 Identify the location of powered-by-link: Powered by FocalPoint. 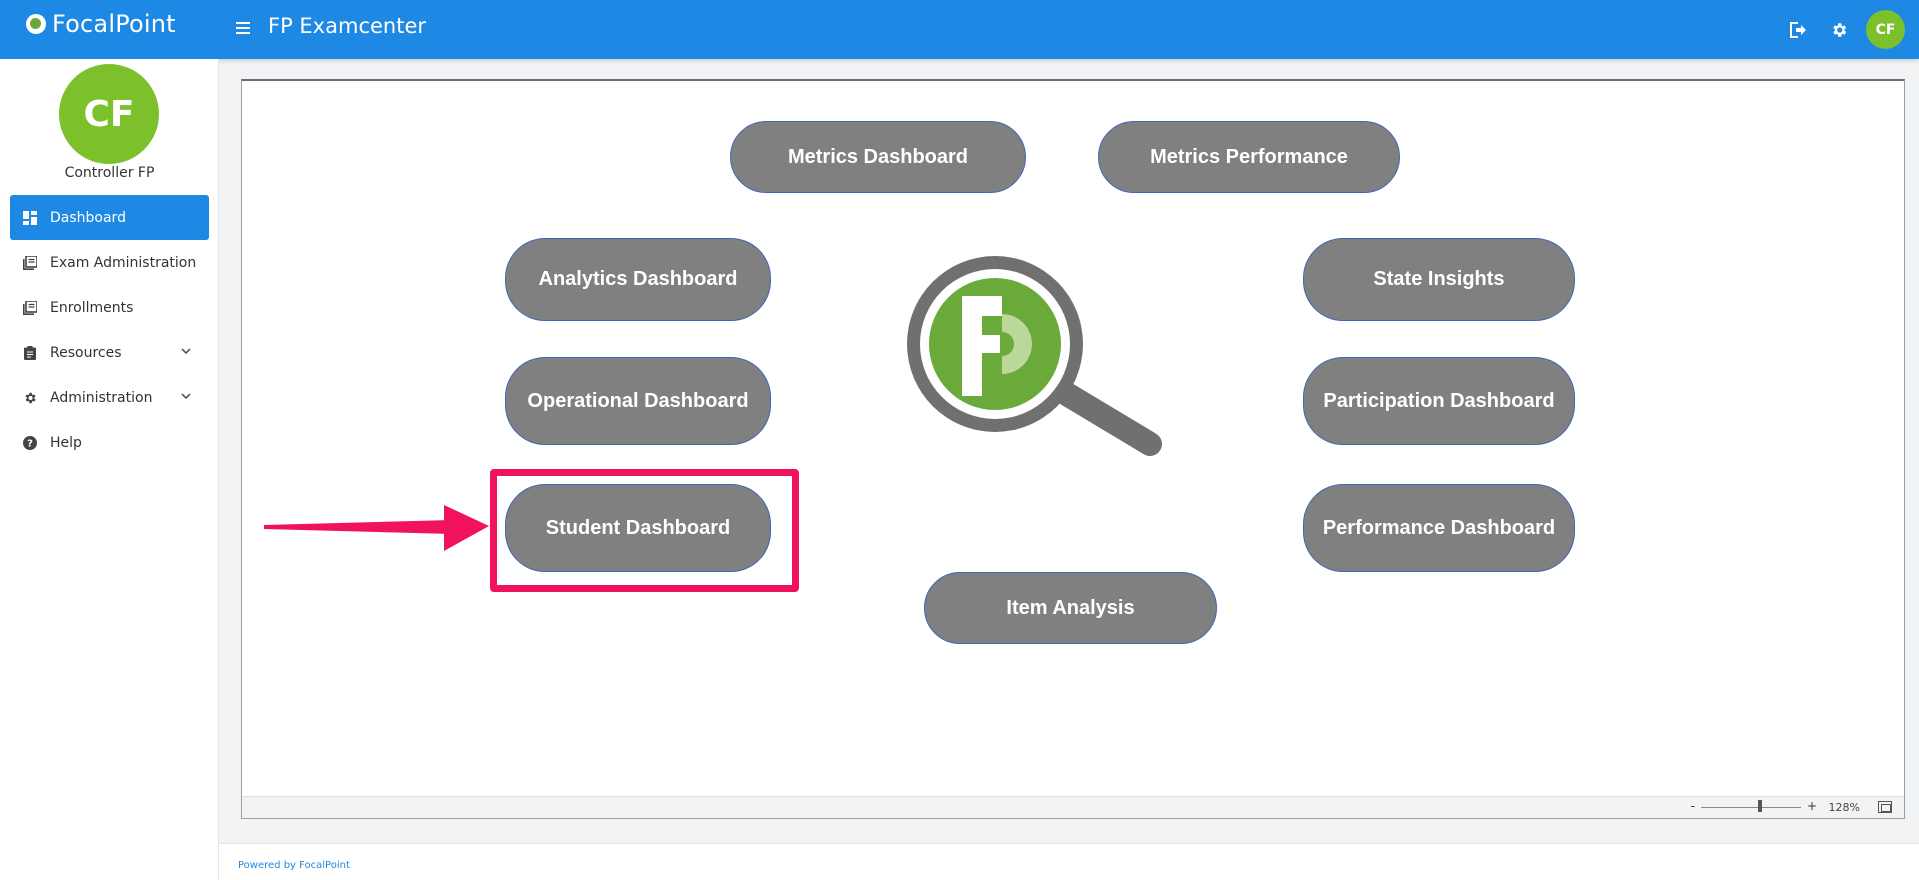
(294, 865).